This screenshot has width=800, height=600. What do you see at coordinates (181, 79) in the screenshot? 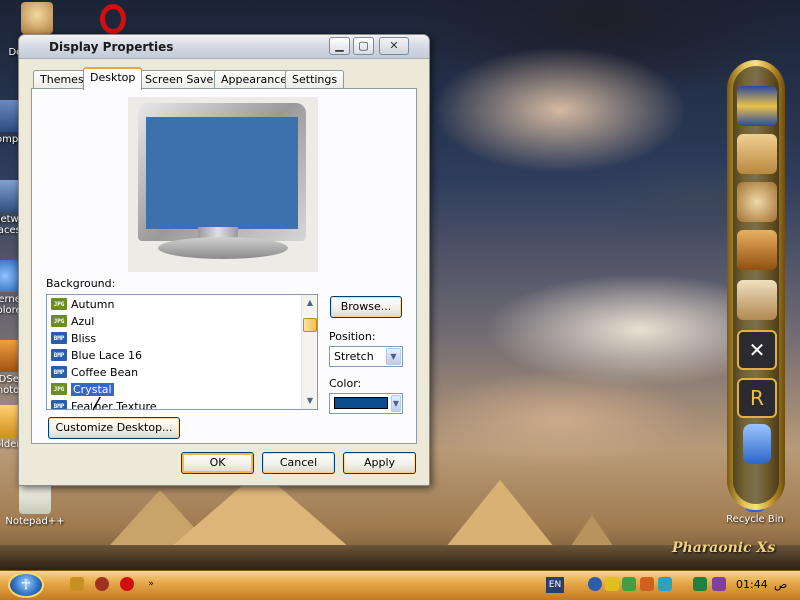
I see `tab-screen-saver: Screen Saver` at bounding box center [181, 79].